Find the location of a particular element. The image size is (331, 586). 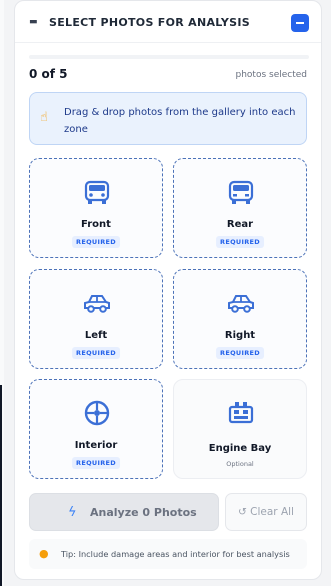

analyze-button: ϟ Analyze 0 Photos is located at coordinates (124, 512).